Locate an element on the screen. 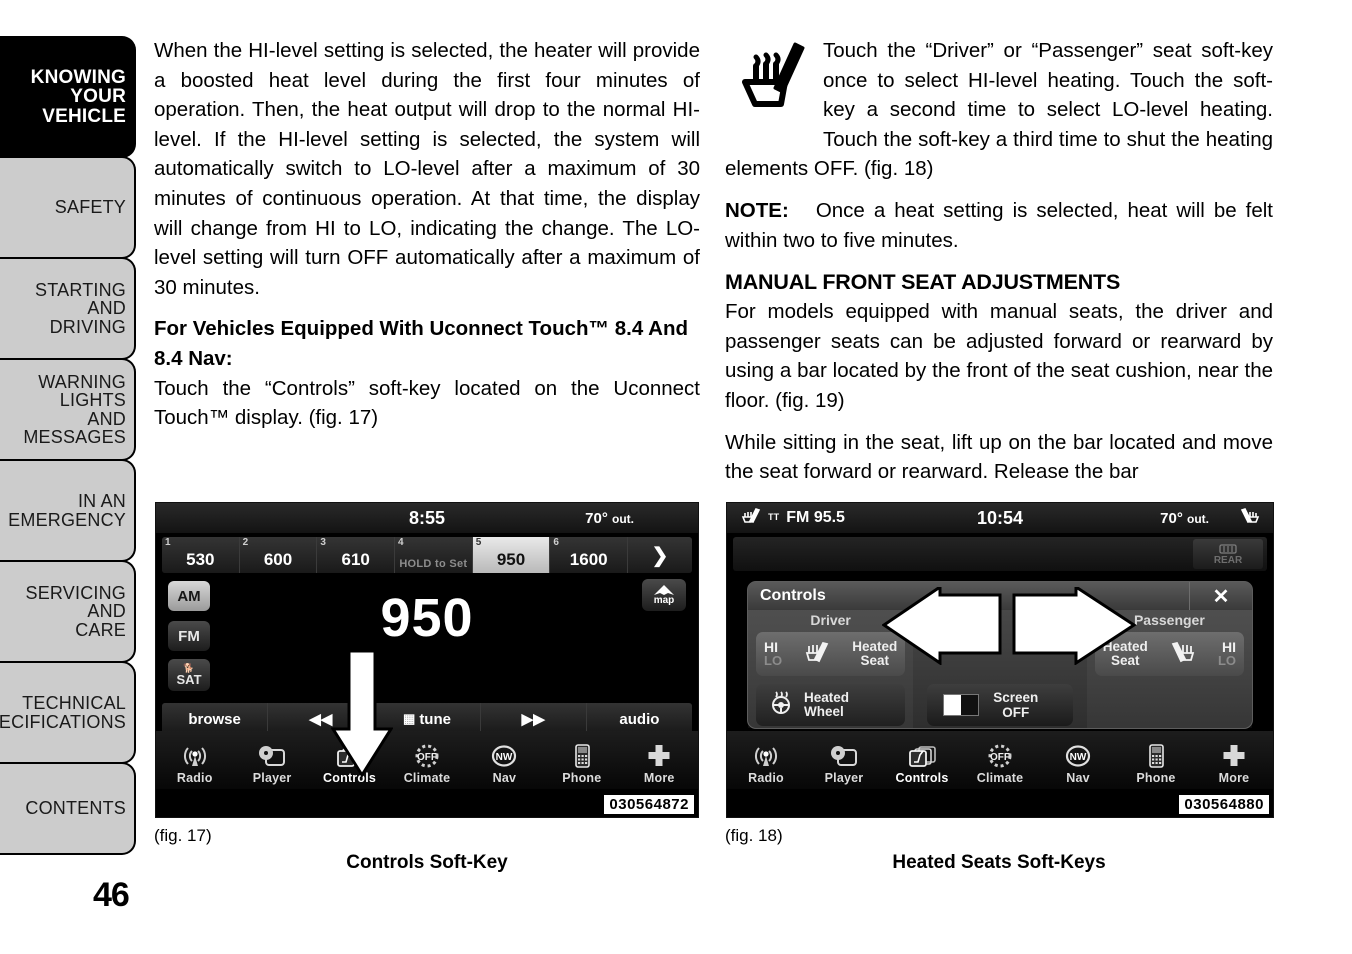 The width and height of the screenshot is (1352, 954). close-glyph: ✕ is located at coordinates (1221, 596).